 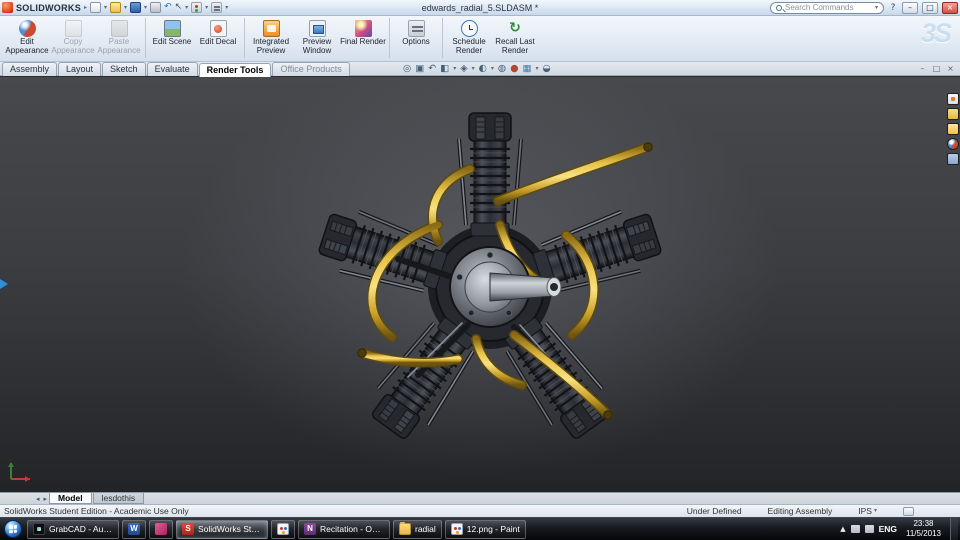 I want to click on options-gear-icon, so click(x=217, y=7).